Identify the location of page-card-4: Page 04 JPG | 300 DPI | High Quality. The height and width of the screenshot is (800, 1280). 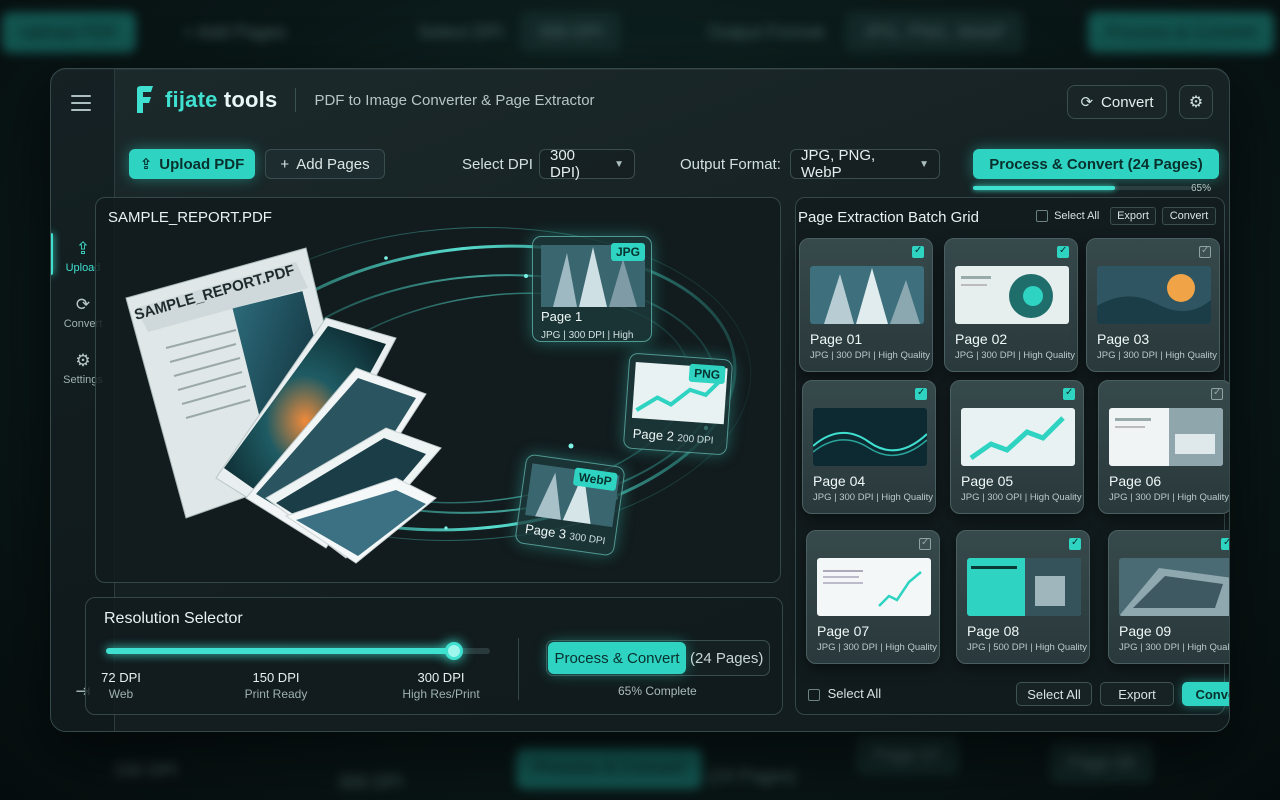
(869, 447).